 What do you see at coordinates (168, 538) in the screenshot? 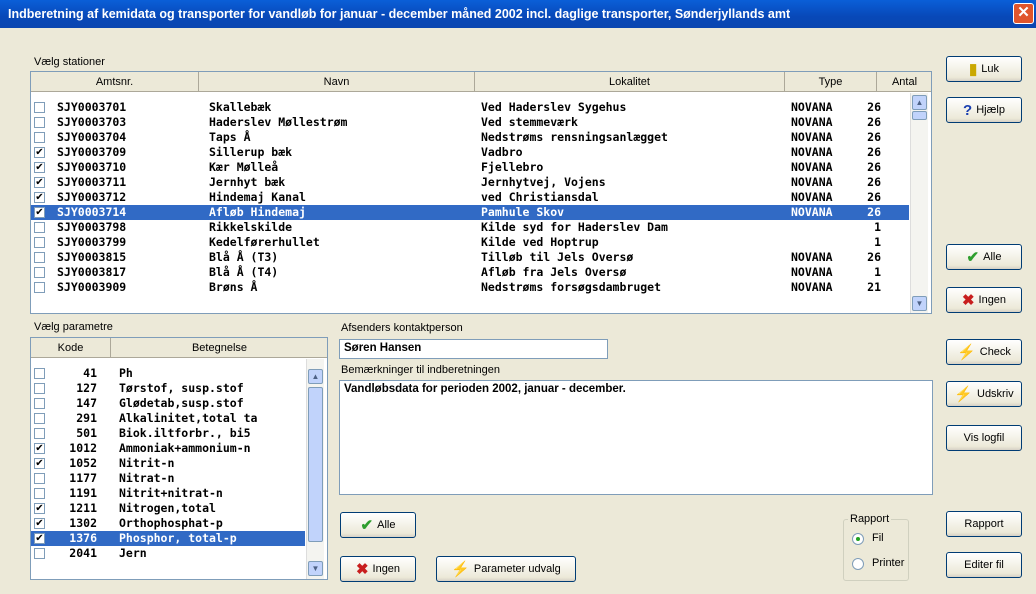
I see `parameter-row: ✔ 1376 Phosphor, total-p` at bounding box center [168, 538].